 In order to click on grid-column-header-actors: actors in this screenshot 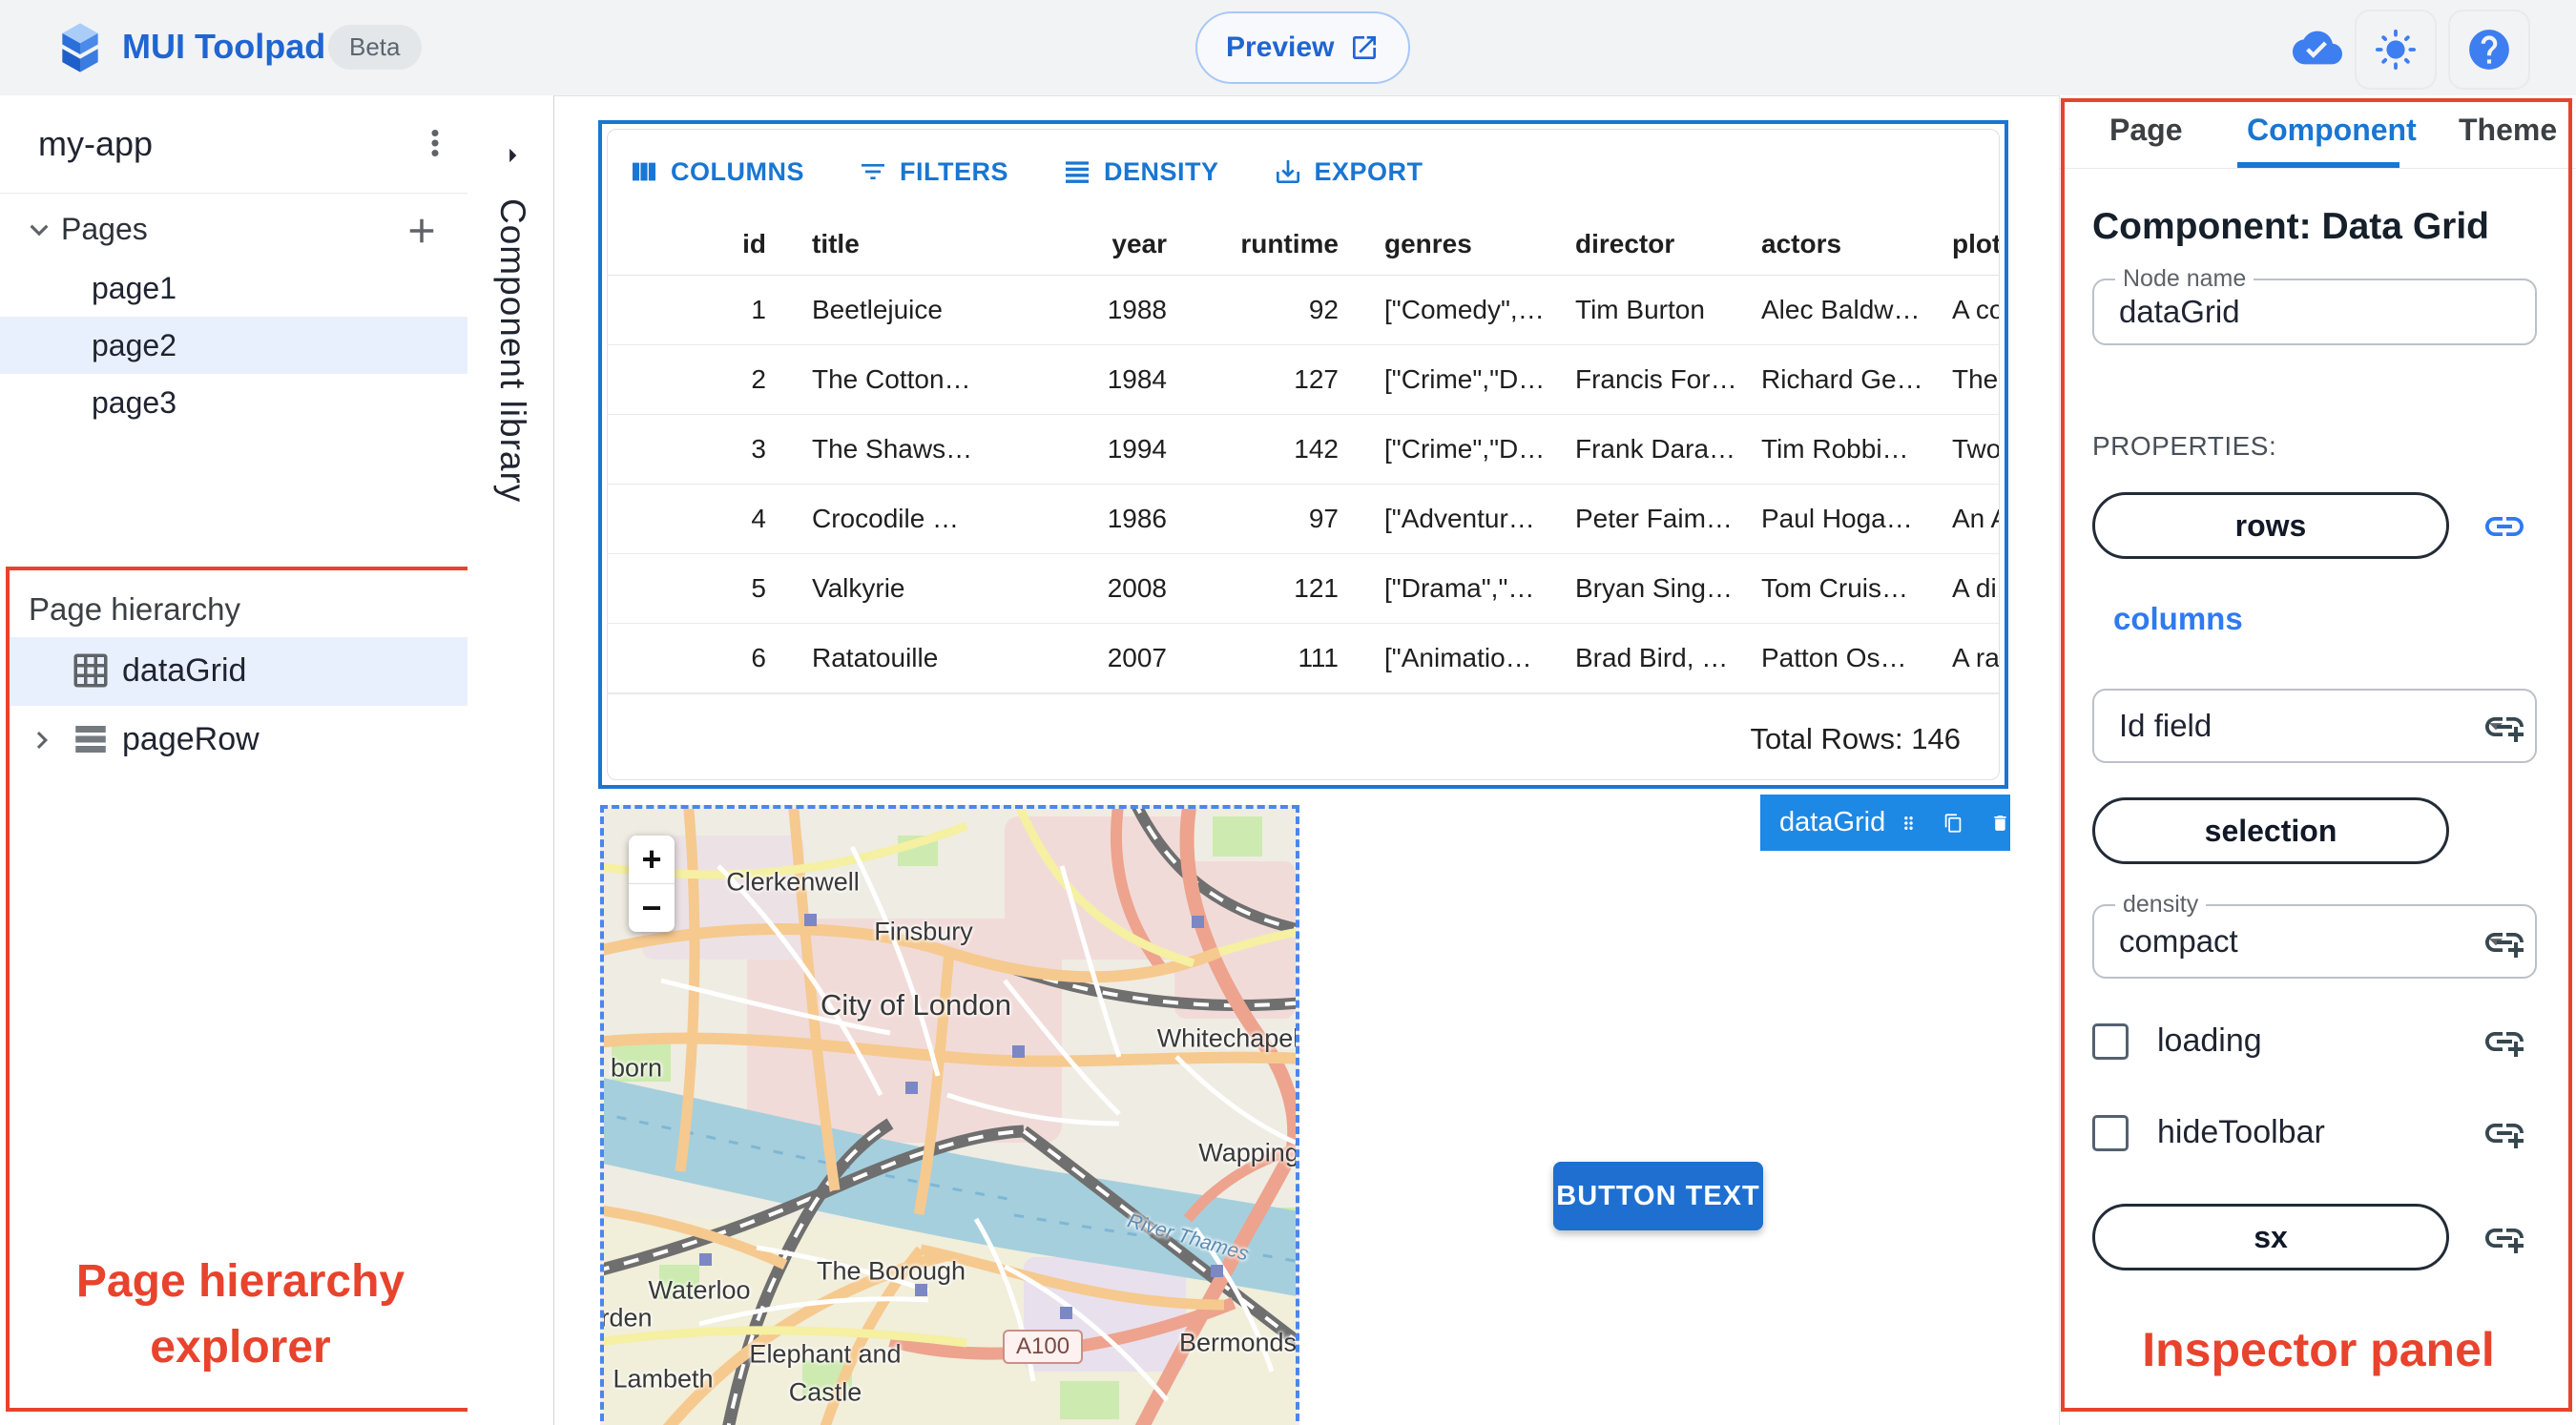, I will do `click(1833, 244)`.